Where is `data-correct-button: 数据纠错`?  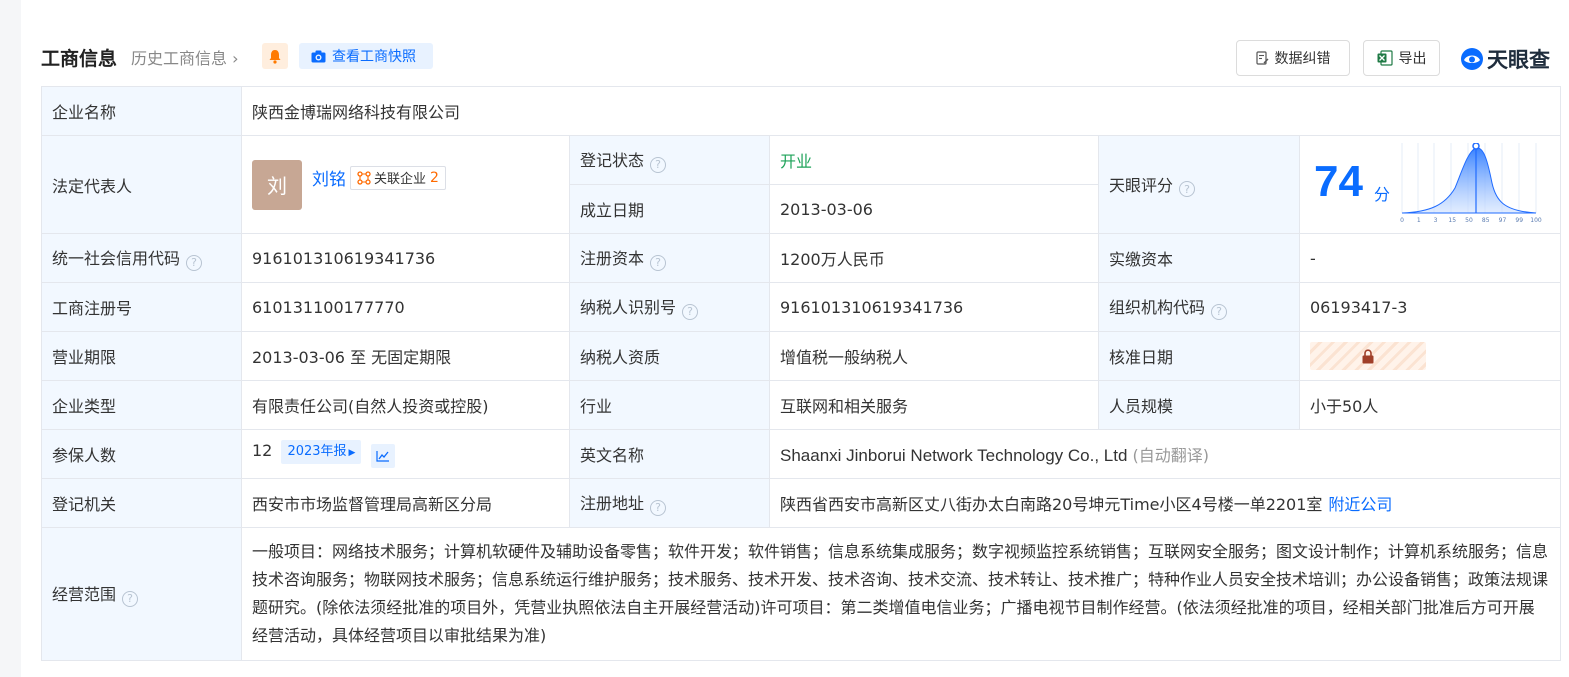
data-correct-button: 数据纠错 is located at coordinates (1293, 58).